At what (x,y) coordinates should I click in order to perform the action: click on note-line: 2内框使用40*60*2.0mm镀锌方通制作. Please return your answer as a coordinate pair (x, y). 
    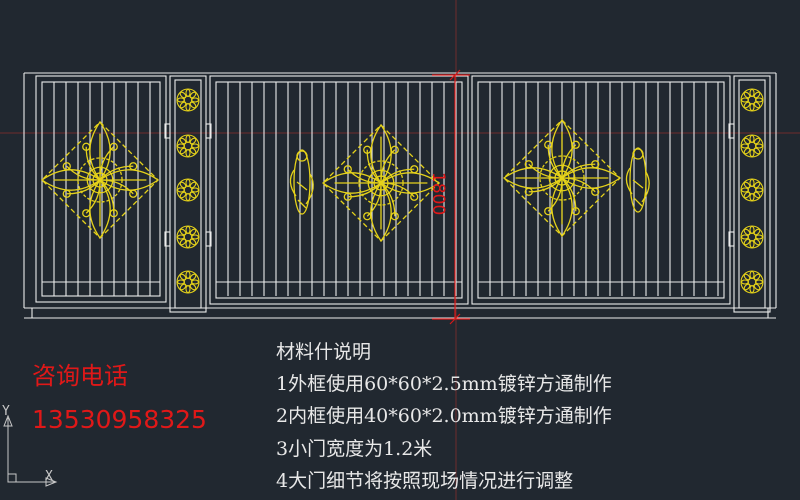
    Looking at the image, I should click on (444, 416).